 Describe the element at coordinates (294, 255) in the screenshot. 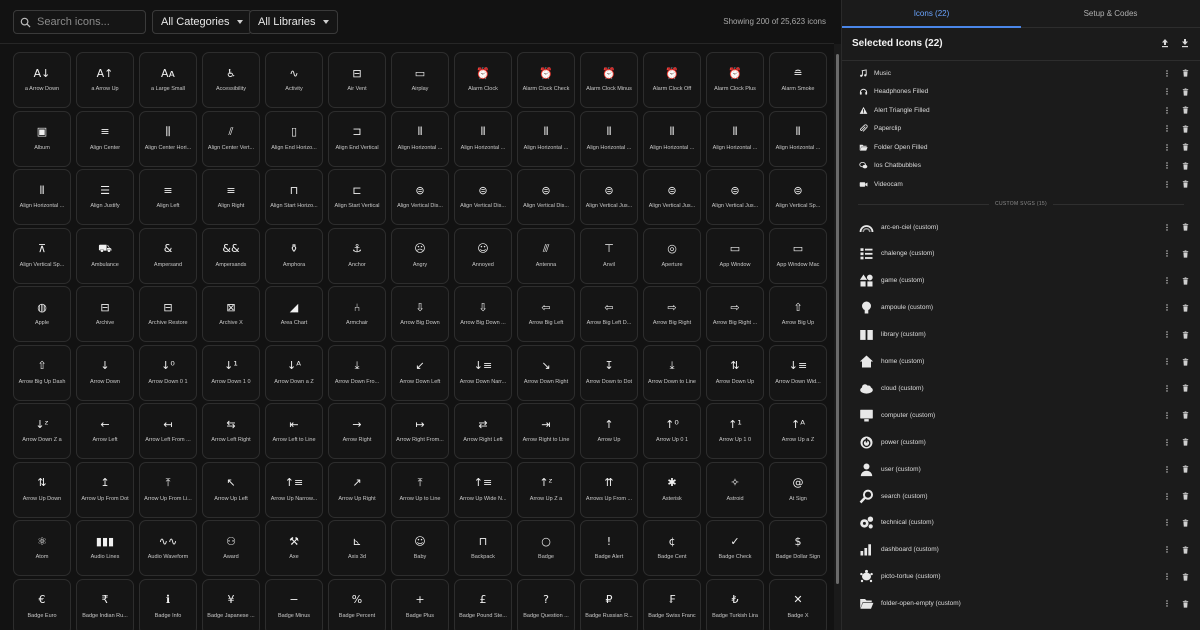

I see `icon-tile: ⚱ Amphora` at that location.